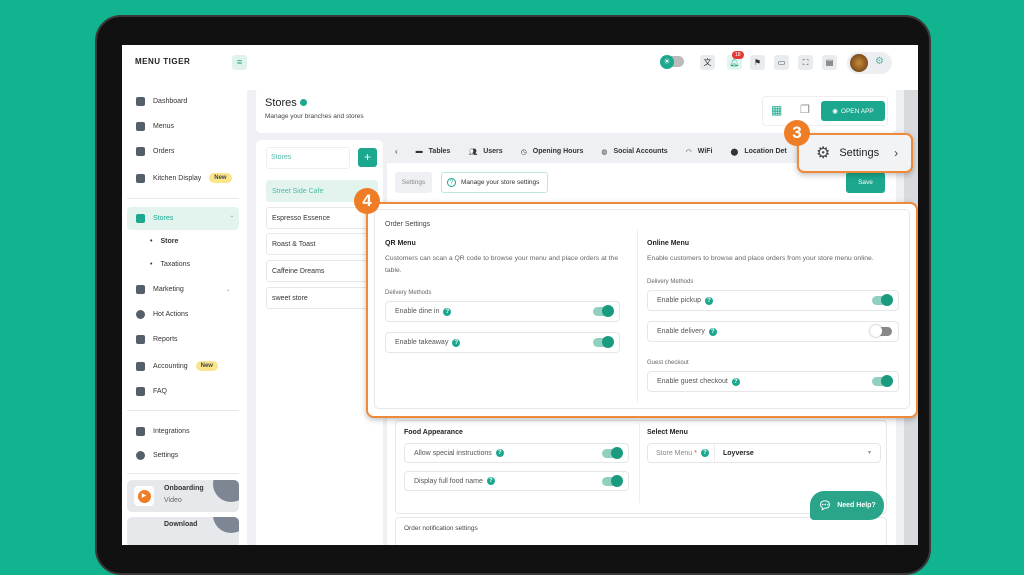 This screenshot has width=1024, height=575. Describe the element at coordinates (168, 289) in the screenshot. I see `label: Marketing` at that location.